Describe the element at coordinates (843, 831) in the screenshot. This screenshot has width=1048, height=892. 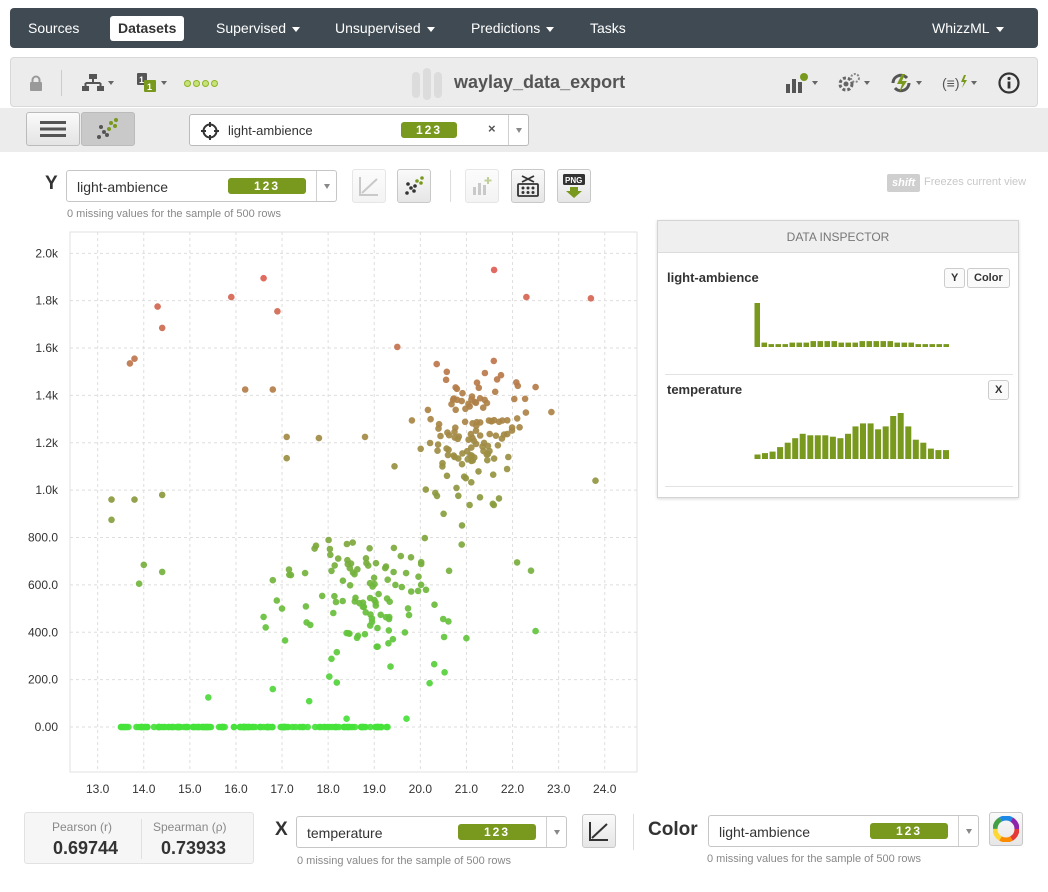
I see `color-field-select: light-ambience 123` at that location.